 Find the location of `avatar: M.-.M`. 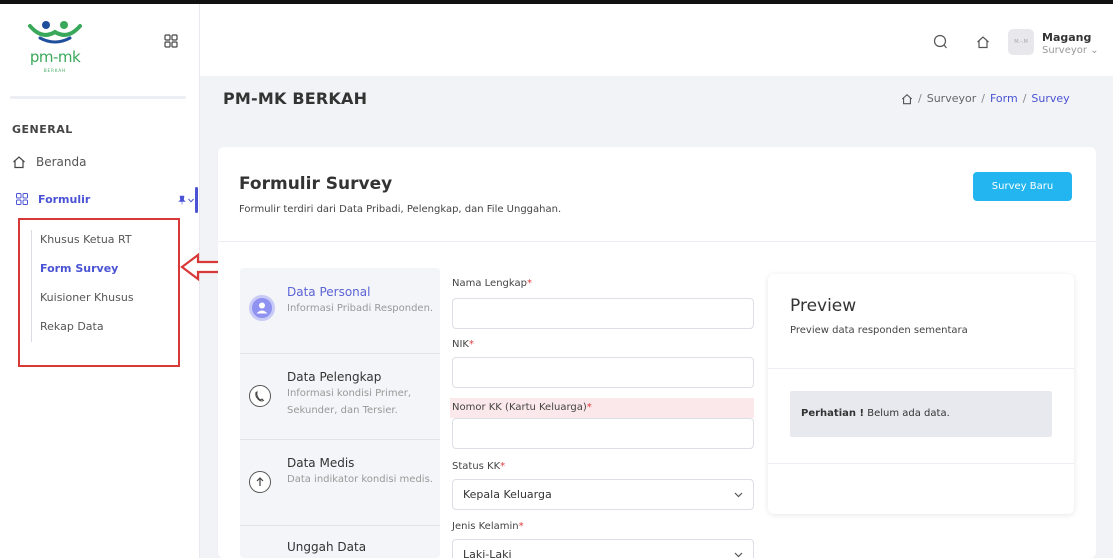

avatar: M.-.M is located at coordinates (1021, 42).